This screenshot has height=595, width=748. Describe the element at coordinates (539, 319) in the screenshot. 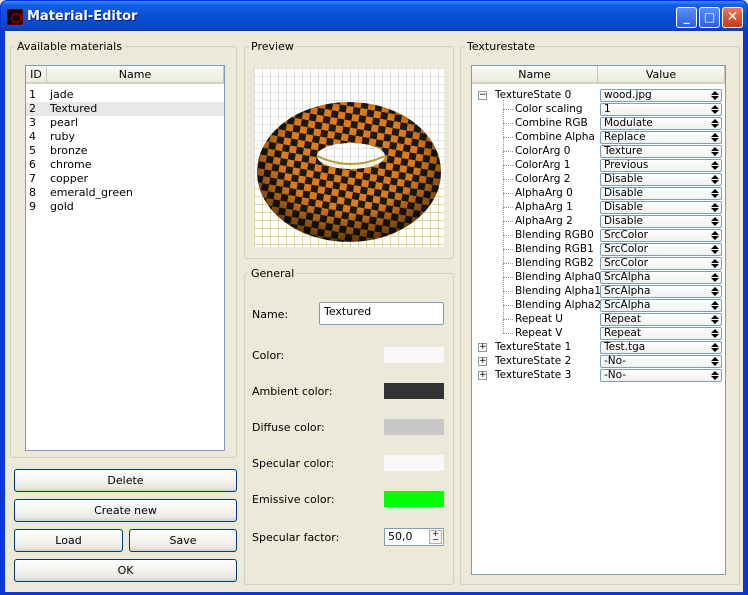

I see `tree-item-name: Repeat U` at that location.